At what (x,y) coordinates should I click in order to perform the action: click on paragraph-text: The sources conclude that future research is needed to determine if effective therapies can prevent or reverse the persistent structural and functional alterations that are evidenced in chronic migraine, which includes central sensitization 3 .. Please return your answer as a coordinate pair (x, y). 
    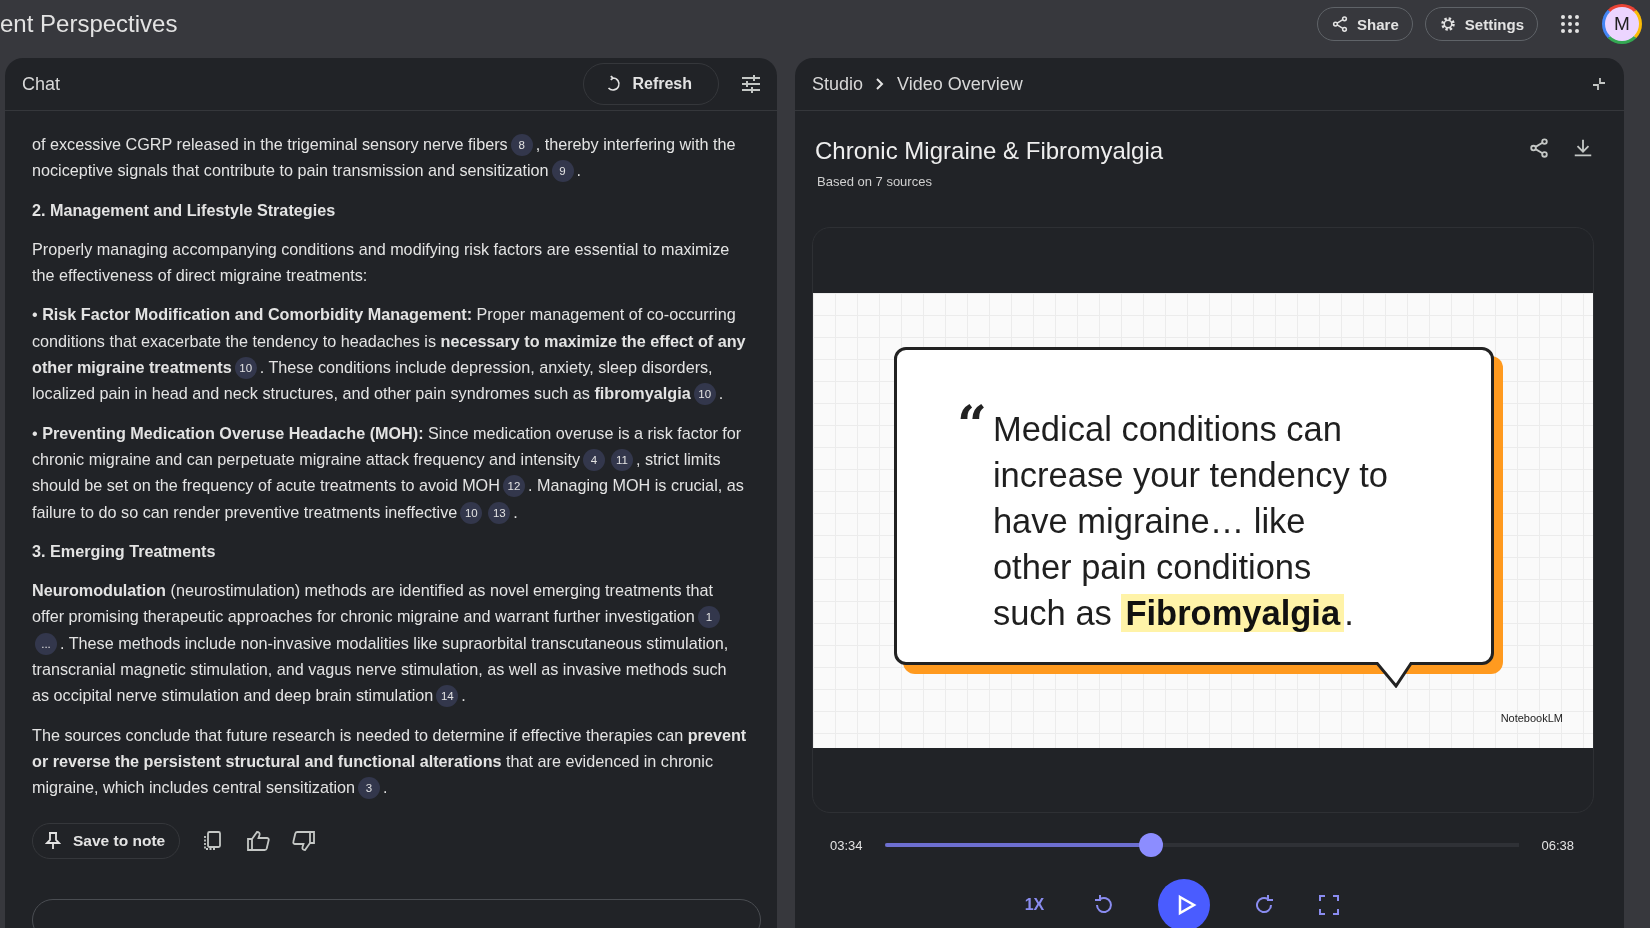
    Looking at the image, I should click on (389, 761).